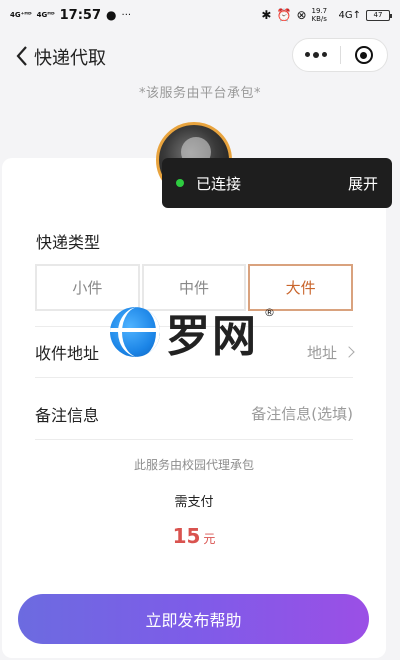  I want to click on expand-button: 展开, so click(363, 183).